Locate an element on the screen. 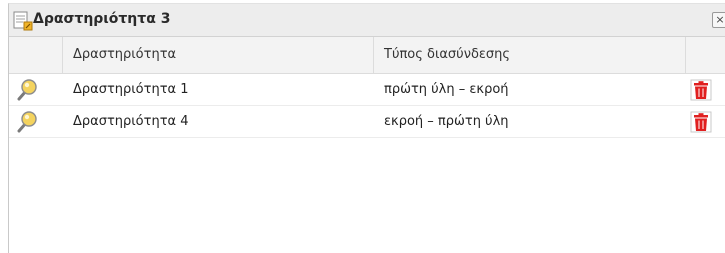 This screenshot has width=725, height=253. header-icon-column is located at coordinates (36, 55).